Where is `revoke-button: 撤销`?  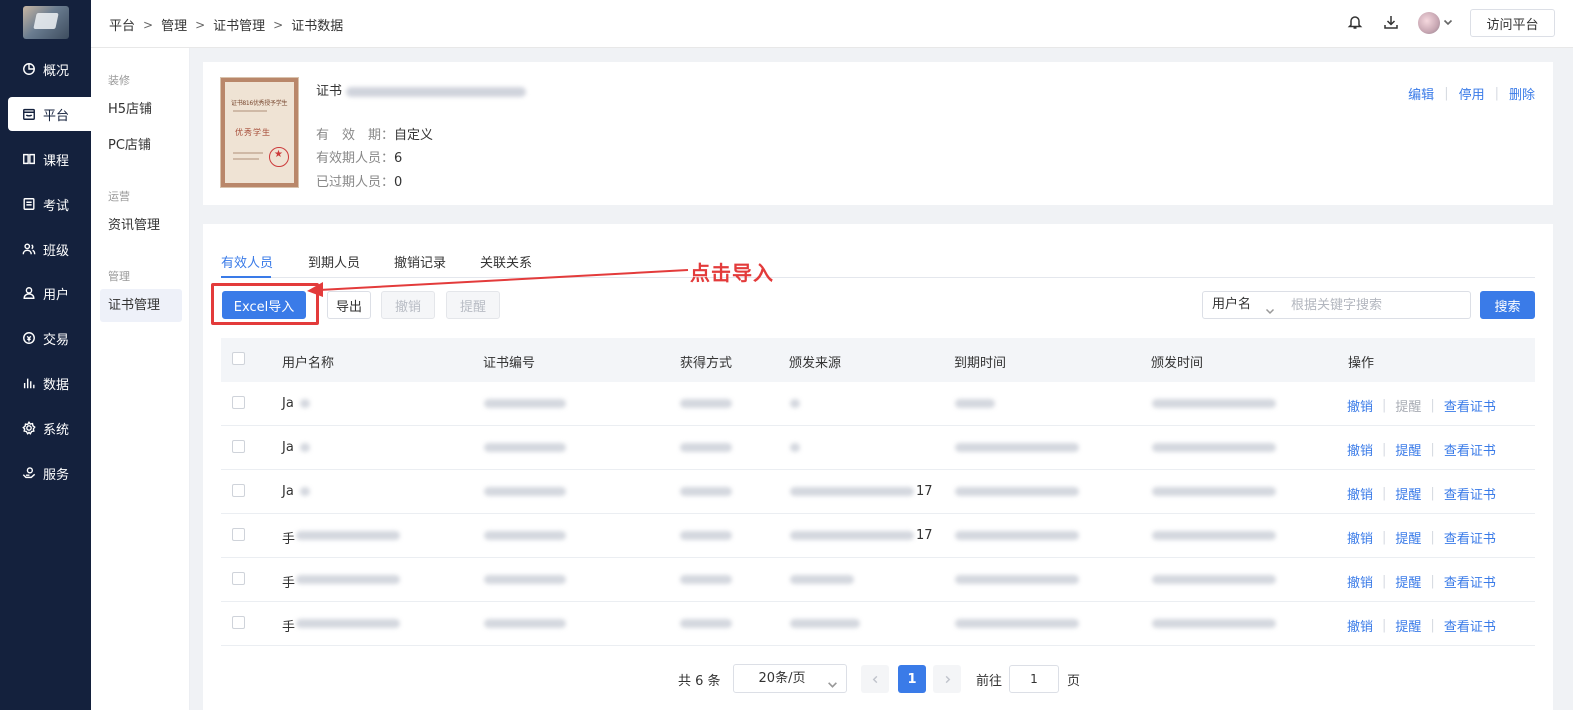
revoke-button: 撤销 is located at coordinates (408, 305).